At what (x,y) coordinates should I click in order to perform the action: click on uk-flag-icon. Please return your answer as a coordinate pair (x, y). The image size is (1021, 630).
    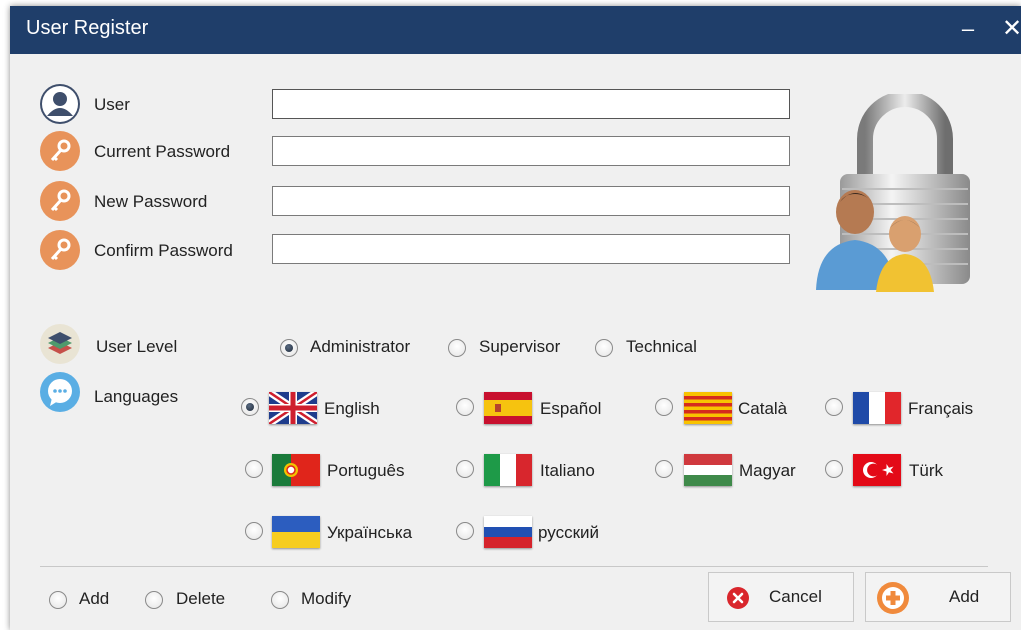
    Looking at the image, I should click on (293, 408).